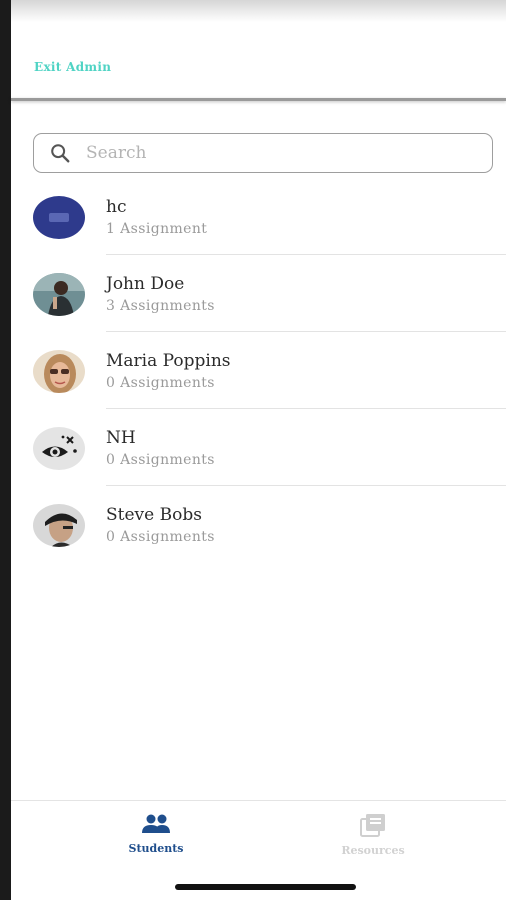 The width and height of the screenshot is (506, 900). I want to click on man-photo-avatar, so click(59, 294).